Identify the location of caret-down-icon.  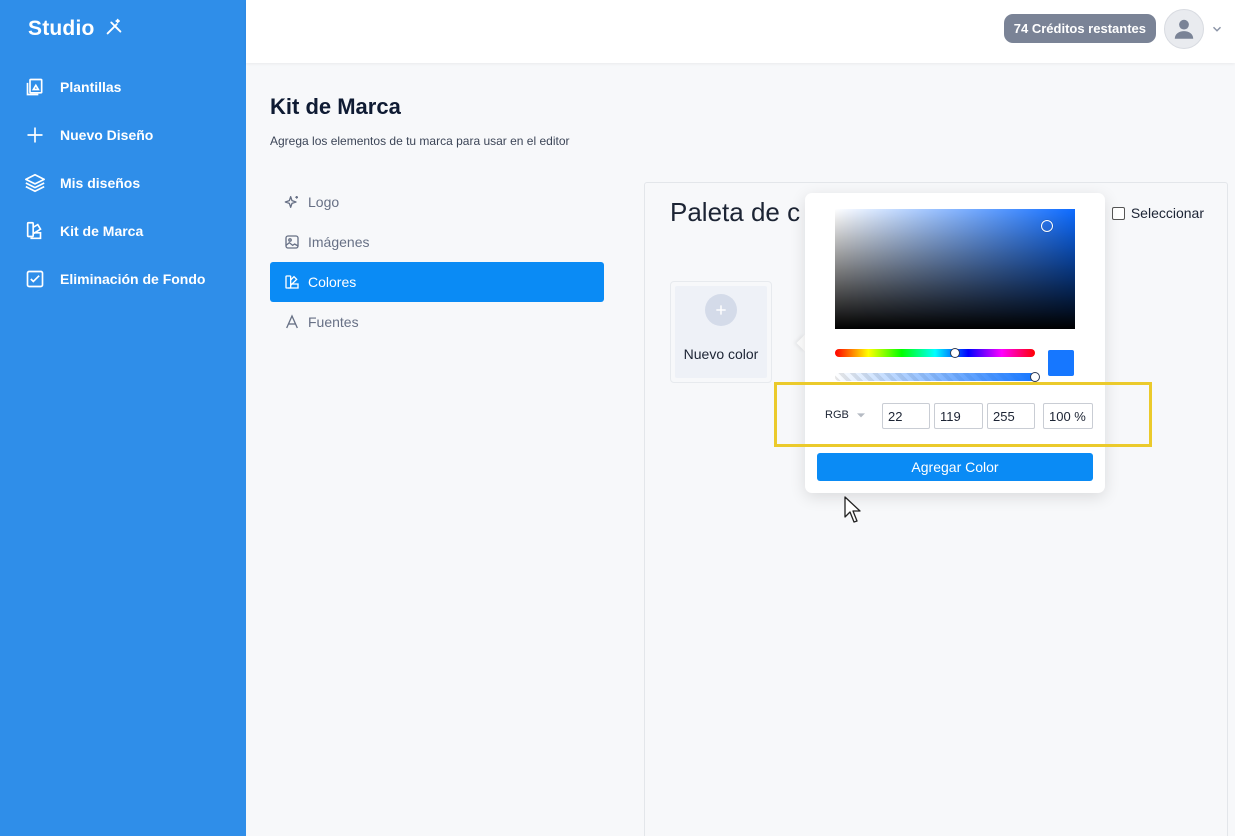
(860, 415).